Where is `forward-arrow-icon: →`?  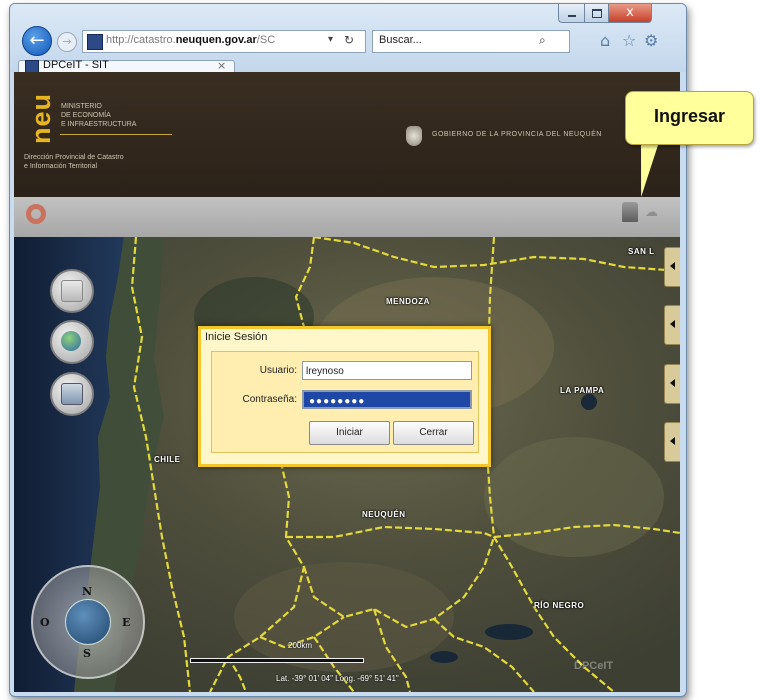 forward-arrow-icon: → is located at coordinates (67, 41).